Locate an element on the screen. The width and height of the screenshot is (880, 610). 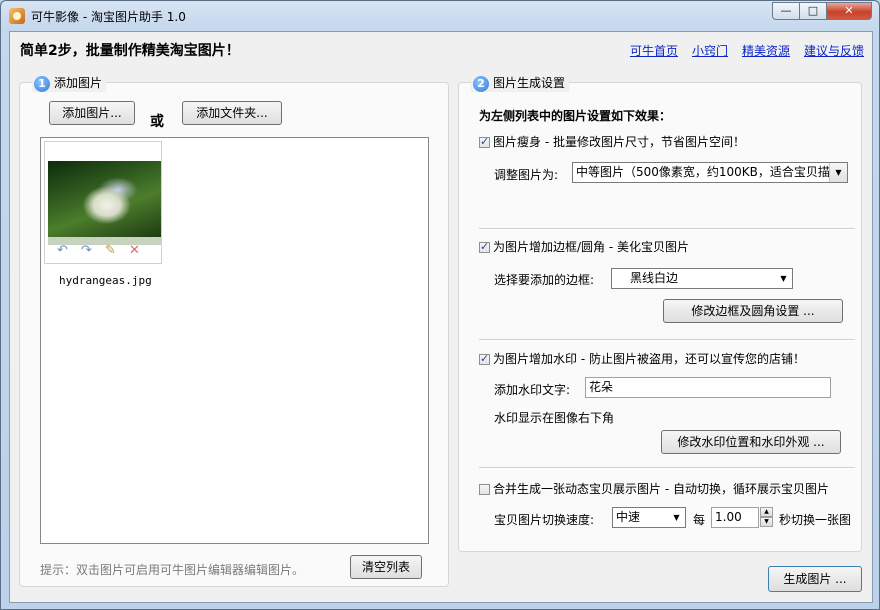
hint-text: 提示：双击图片可启用可牛图片编辑器编辑图片。 is located at coordinates (172, 570).